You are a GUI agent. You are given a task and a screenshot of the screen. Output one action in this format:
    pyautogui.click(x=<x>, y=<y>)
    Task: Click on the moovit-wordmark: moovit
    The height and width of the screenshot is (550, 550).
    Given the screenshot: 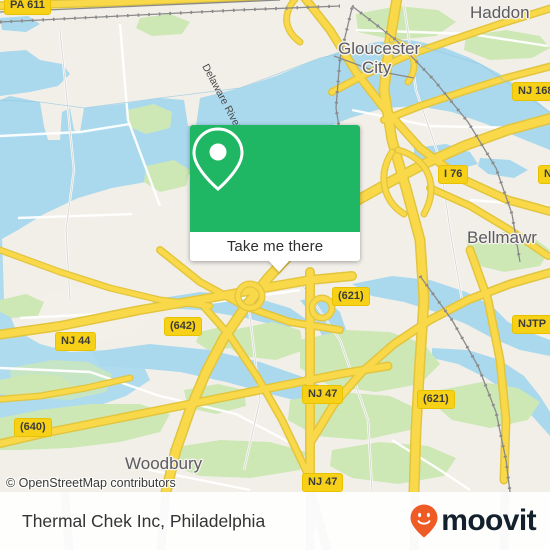 What is the action you would take?
    pyautogui.click(x=488, y=520)
    